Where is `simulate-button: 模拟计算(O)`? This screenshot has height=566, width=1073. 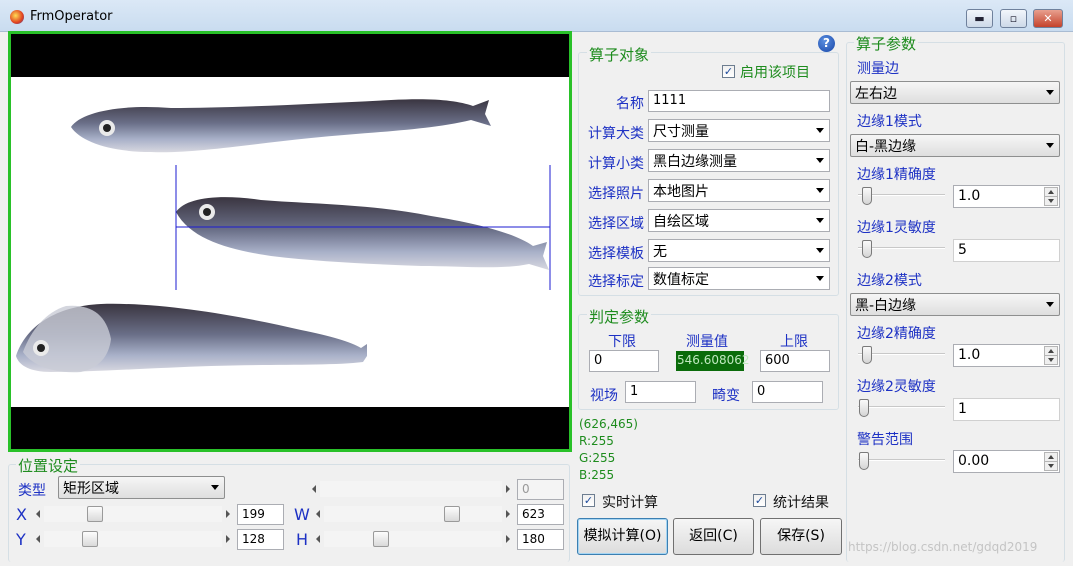 simulate-button: 模拟计算(O) is located at coordinates (622, 536).